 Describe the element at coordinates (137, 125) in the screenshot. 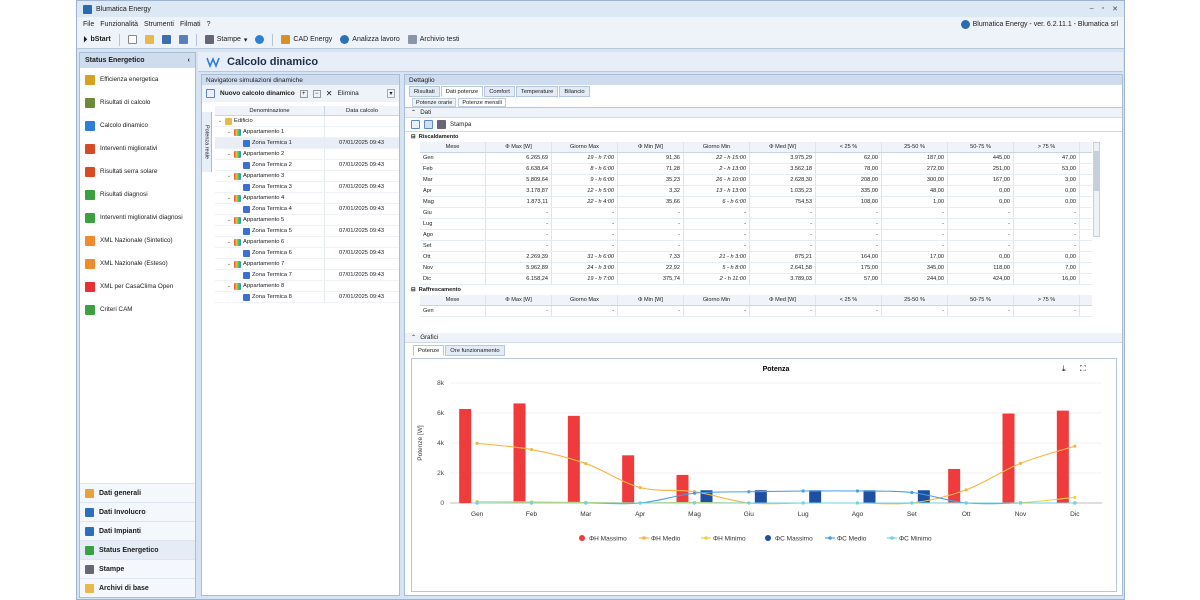

I see `sidebar-item-2: Calcolo dinamico` at that location.